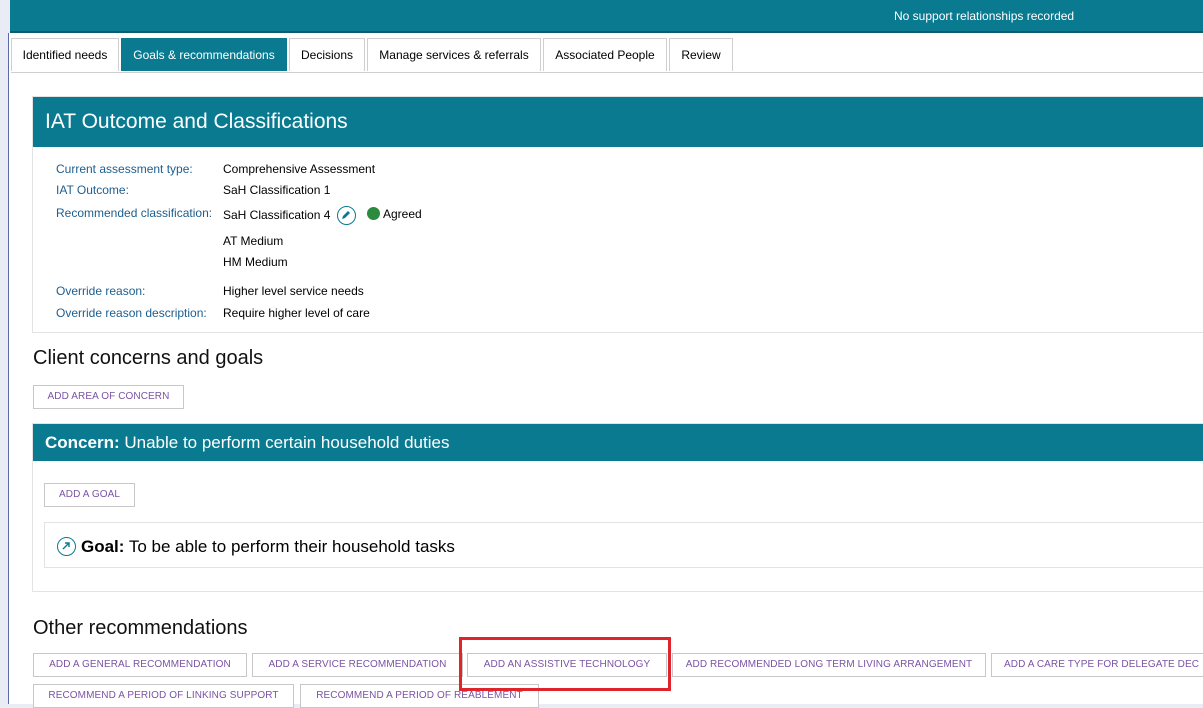  What do you see at coordinates (373, 213) in the screenshot?
I see `agreed-status-dot-icon` at bounding box center [373, 213].